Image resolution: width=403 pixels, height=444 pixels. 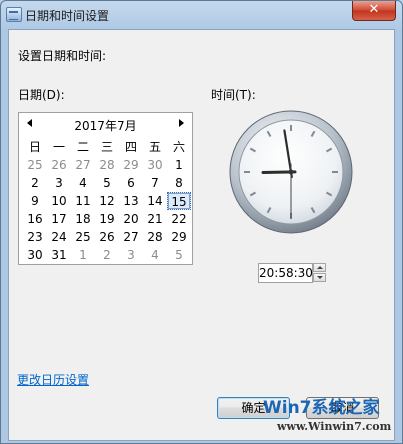 I want to click on next-month-icon, so click(x=181, y=123).